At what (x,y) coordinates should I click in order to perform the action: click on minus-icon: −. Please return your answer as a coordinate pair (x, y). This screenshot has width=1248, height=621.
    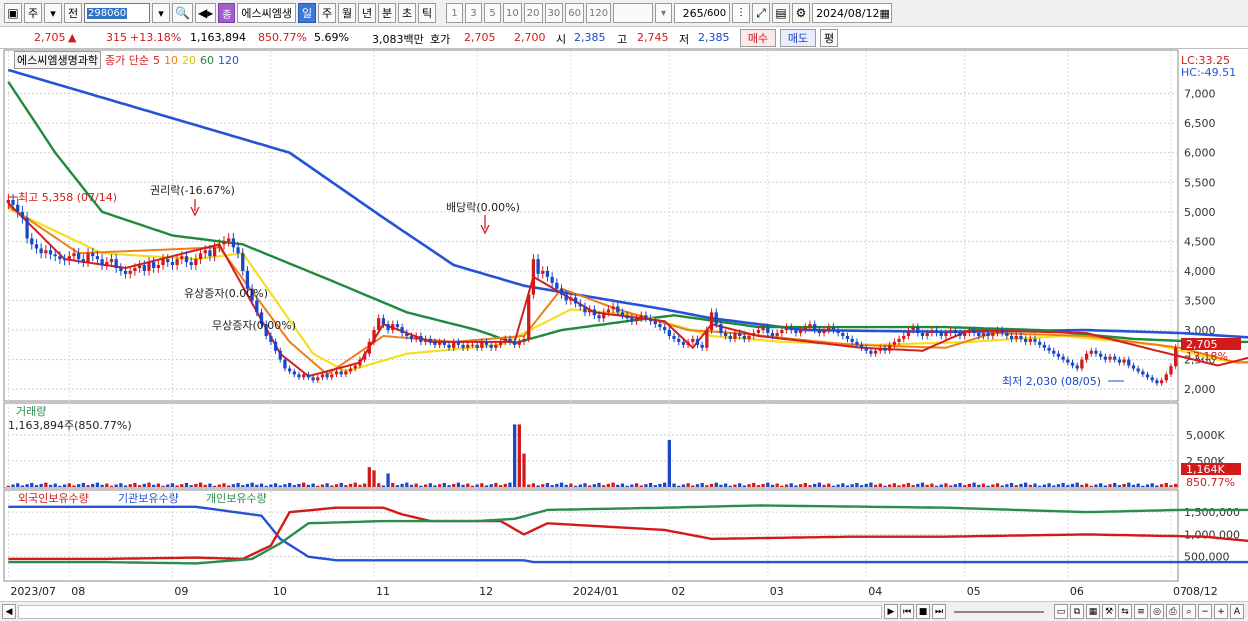
    Looking at the image, I should click on (1205, 611).